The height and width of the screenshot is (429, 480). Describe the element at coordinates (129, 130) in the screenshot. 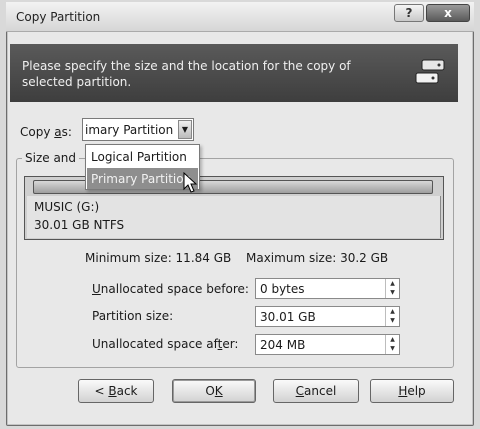

I see `copy-as-value: imary Partition` at that location.